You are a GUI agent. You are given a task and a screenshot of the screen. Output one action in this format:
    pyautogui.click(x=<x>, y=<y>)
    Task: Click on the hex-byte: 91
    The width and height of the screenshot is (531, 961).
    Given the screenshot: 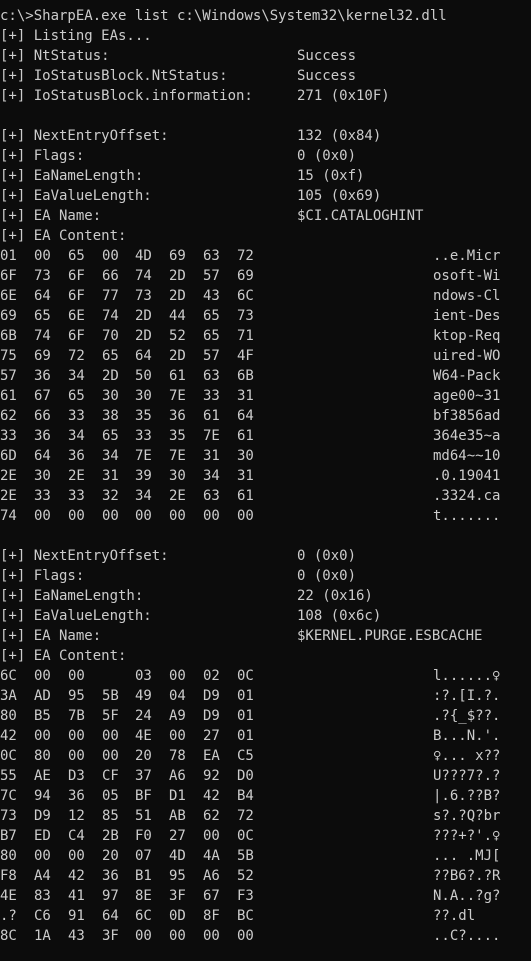 What is the action you would take?
    pyautogui.click(x=76, y=916)
    